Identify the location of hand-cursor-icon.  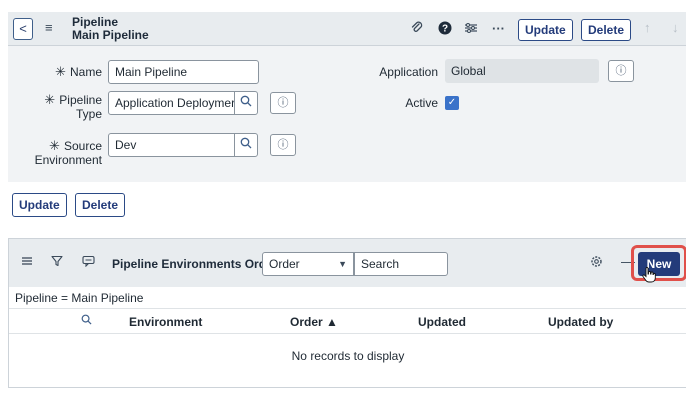
(649, 277).